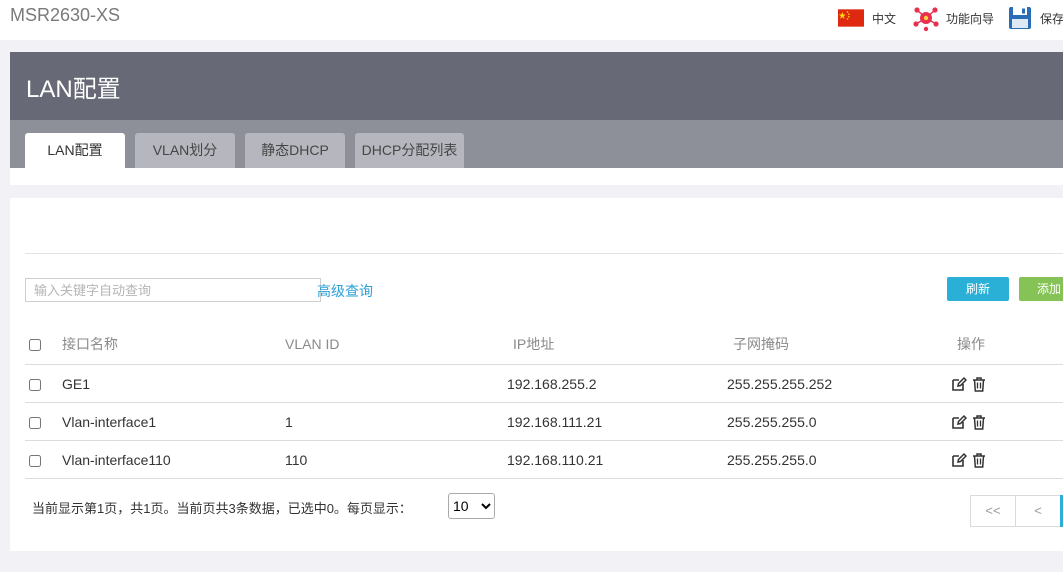 Image resolution: width=1063 pixels, height=572 pixels. I want to click on select-all-checkbox, so click(35, 345).